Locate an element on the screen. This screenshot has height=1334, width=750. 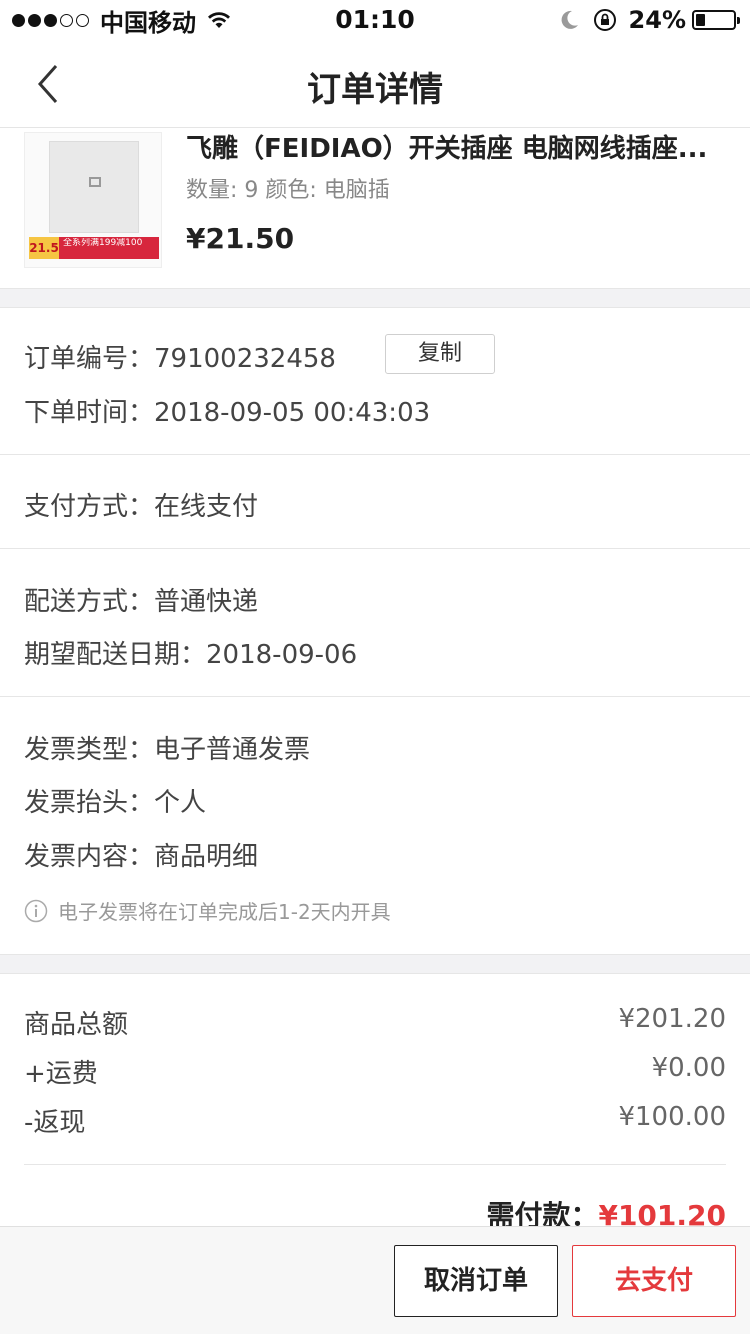
delivery-date-row: 期望配送日期：2018-09-06 is located at coordinates (190, 652).